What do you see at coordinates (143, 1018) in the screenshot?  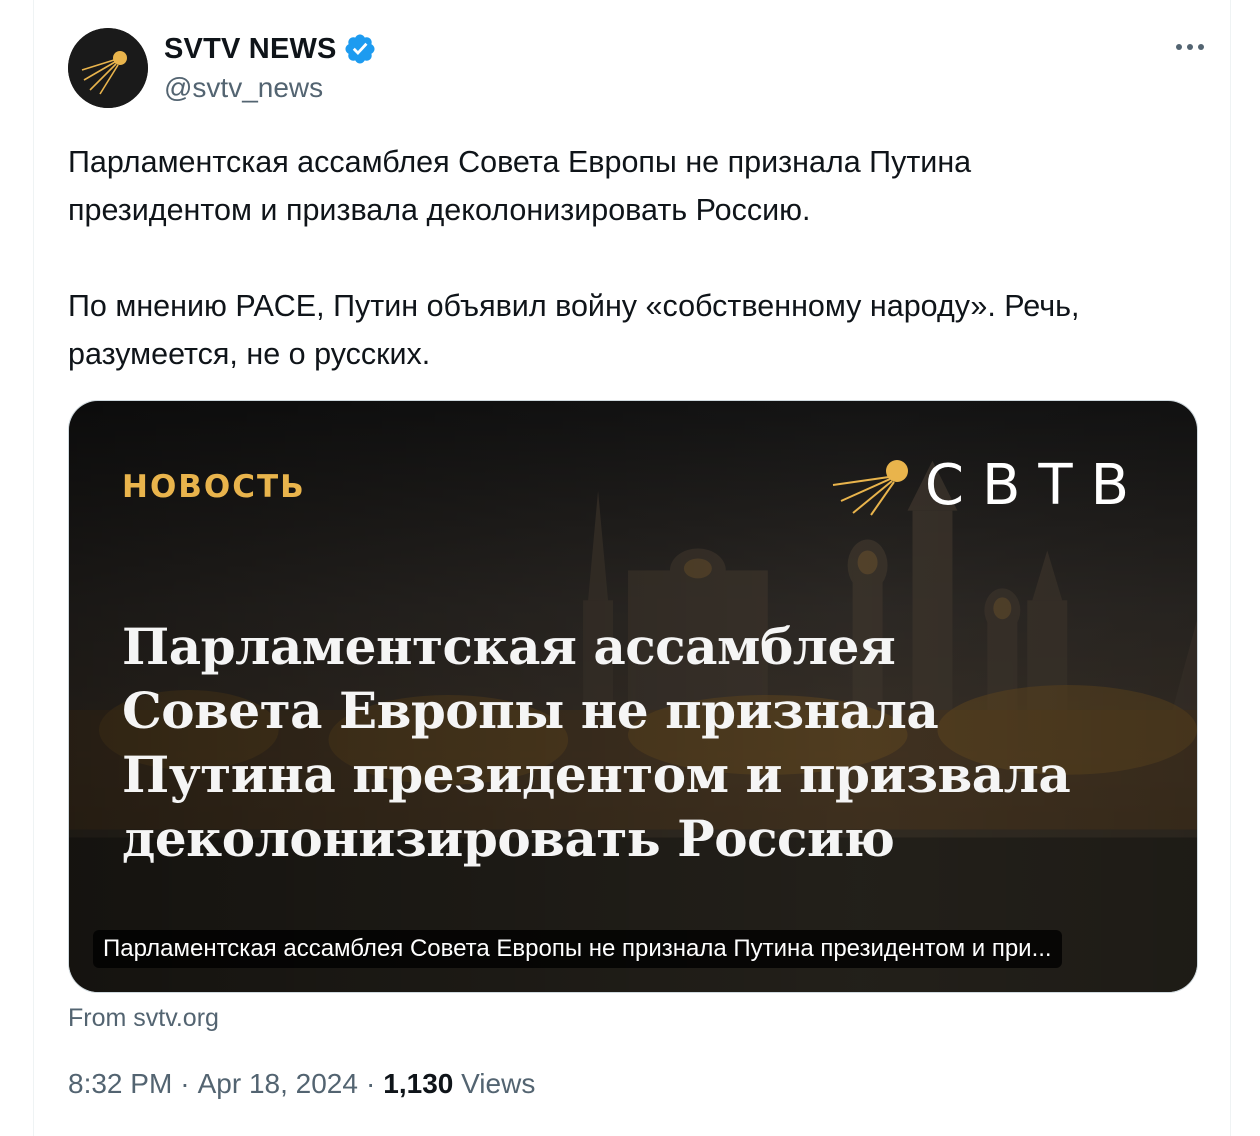 I see `card-source-link: From svtv.org` at bounding box center [143, 1018].